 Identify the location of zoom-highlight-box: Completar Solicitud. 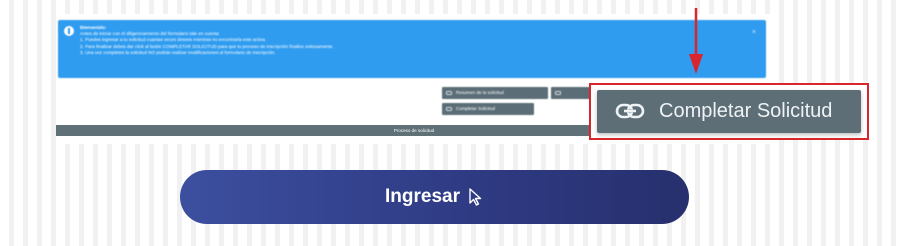
(729, 111).